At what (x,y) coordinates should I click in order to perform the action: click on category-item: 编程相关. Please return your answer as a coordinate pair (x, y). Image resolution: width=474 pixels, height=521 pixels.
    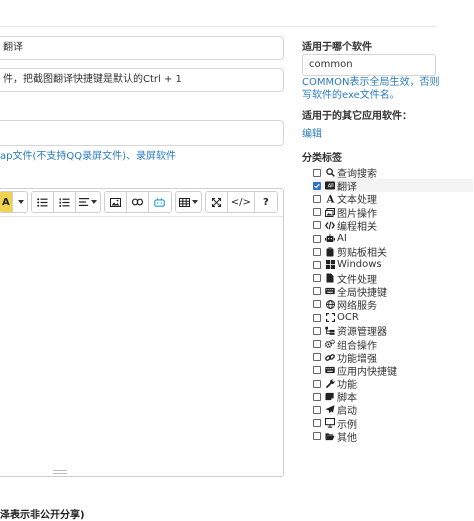
    Looking at the image, I should click on (393, 226).